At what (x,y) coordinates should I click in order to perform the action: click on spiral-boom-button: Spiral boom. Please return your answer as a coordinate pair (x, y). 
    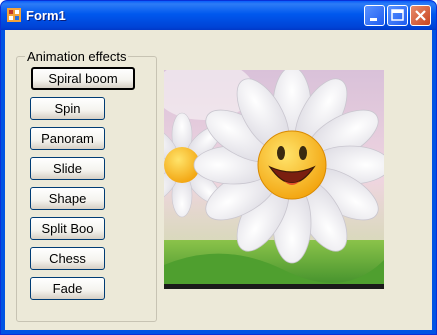
    Looking at the image, I should click on (83, 78).